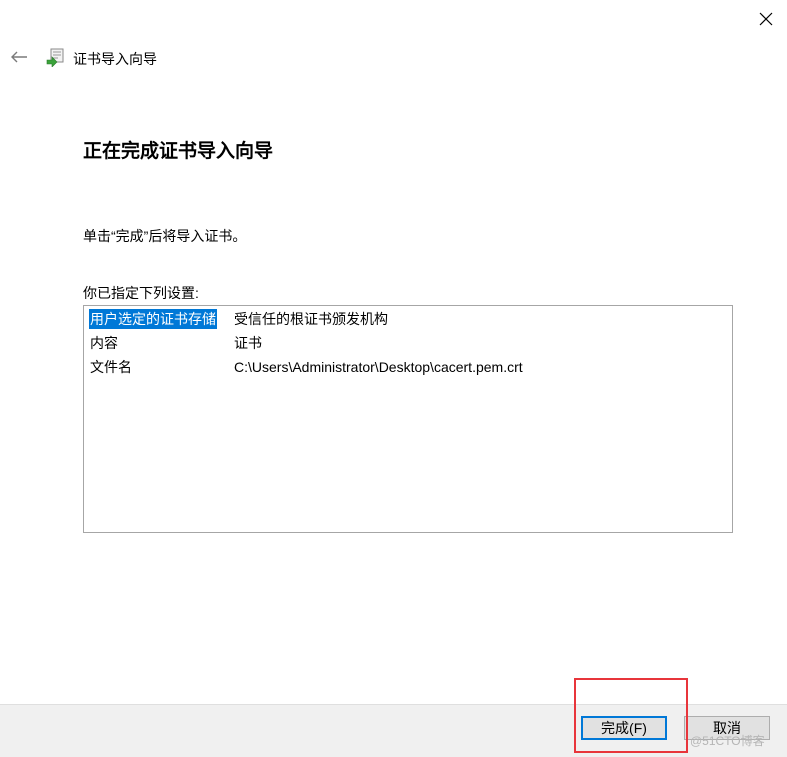  What do you see at coordinates (115, 59) in the screenshot?
I see `window-title: 证书导入向导` at bounding box center [115, 59].